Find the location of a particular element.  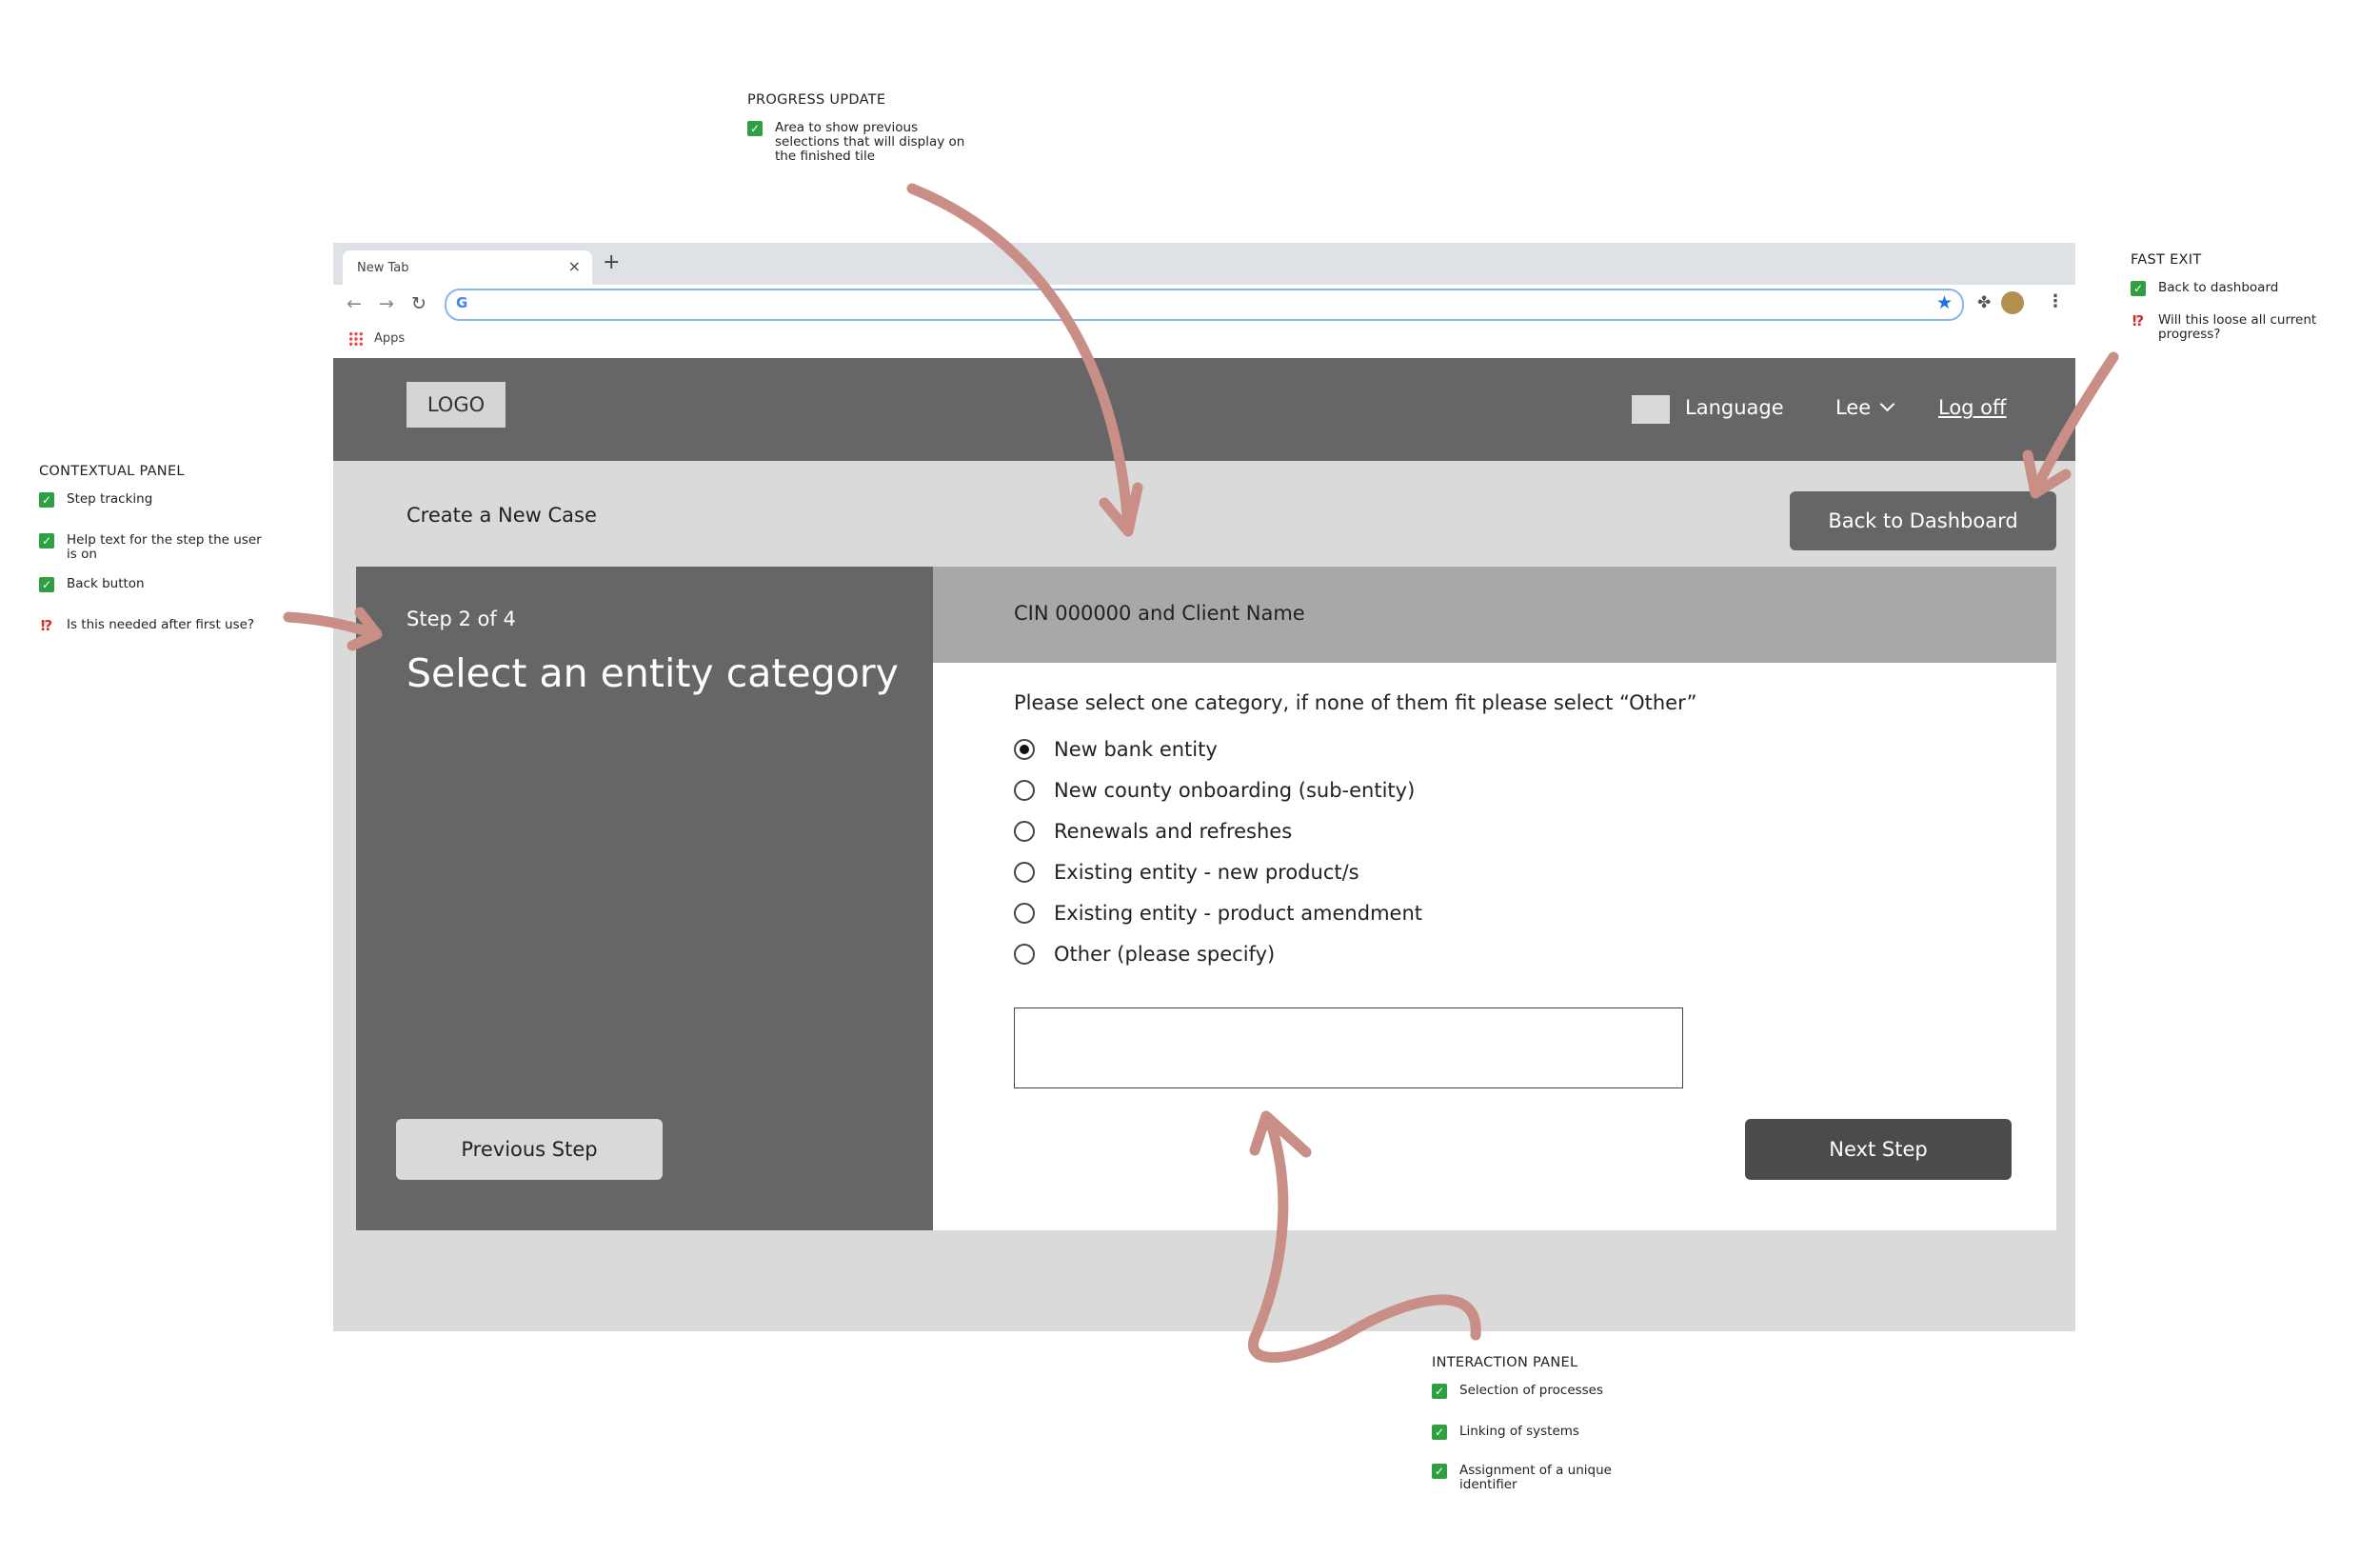

annotation-text: Will this loose all current progress? is located at coordinates (2237, 327).